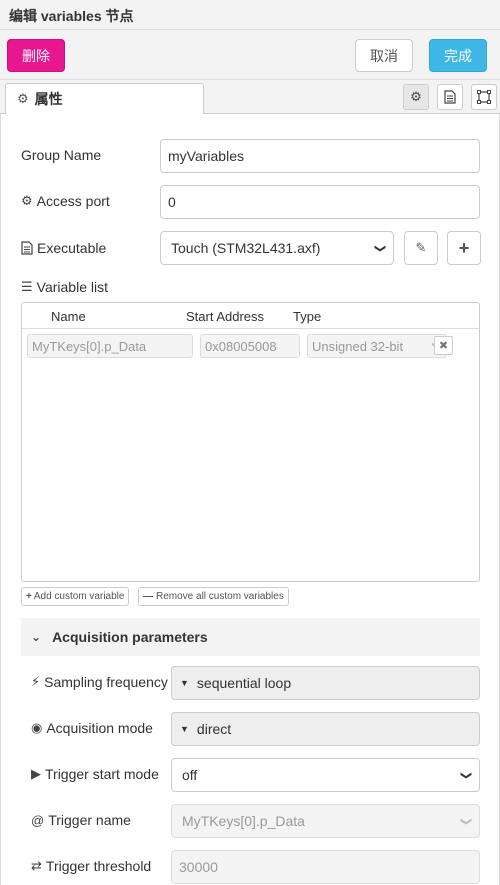 The width and height of the screenshot is (500, 885). I want to click on dialog-title: 编辑 variables 节点, so click(71, 16).